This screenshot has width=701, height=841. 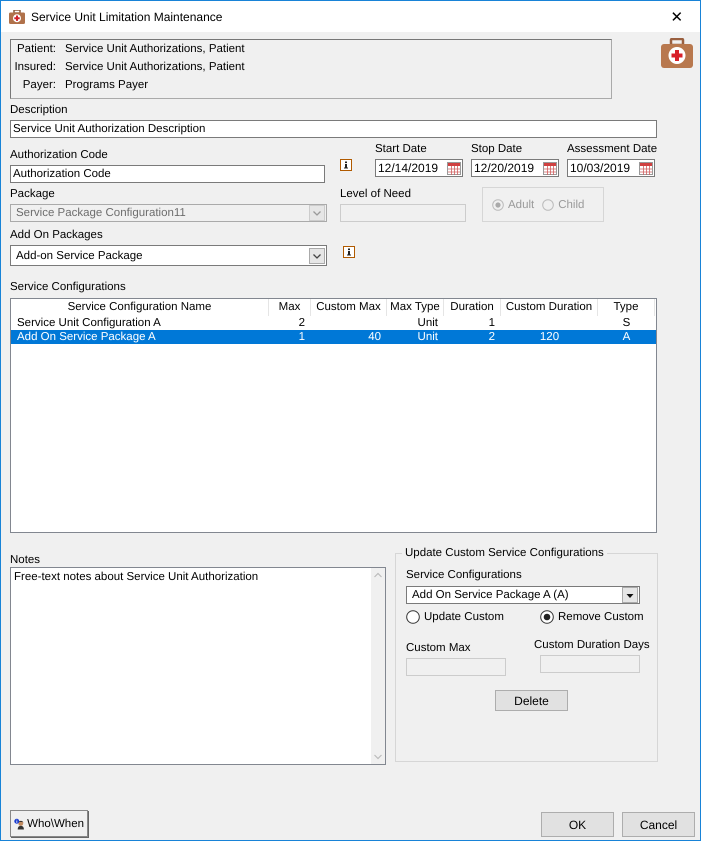 What do you see at coordinates (89, 323) in the screenshot?
I see `table-cell-text: Service Unit Configuration A` at bounding box center [89, 323].